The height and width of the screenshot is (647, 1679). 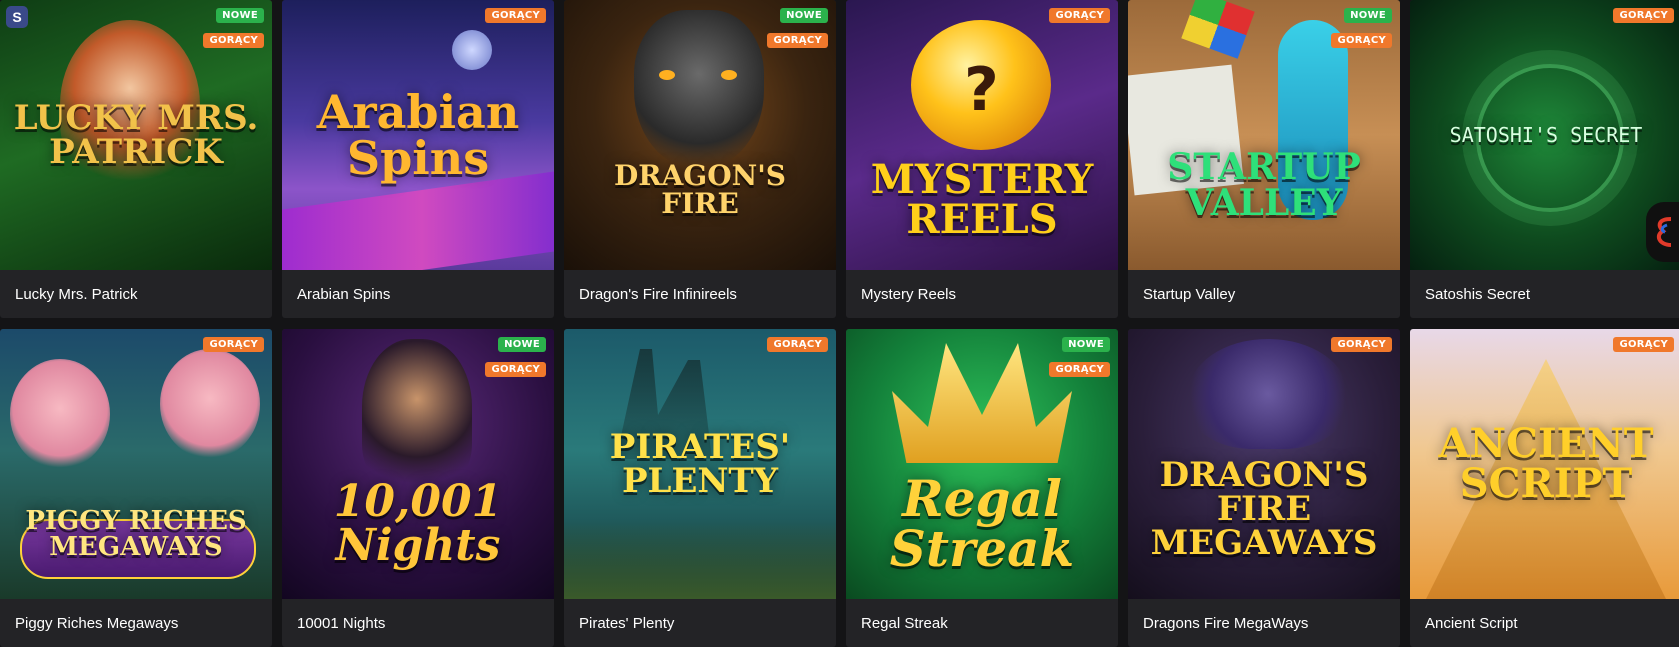 What do you see at coordinates (418, 294) in the screenshot?
I see `game-title: Arabian Spins` at bounding box center [418, 294].